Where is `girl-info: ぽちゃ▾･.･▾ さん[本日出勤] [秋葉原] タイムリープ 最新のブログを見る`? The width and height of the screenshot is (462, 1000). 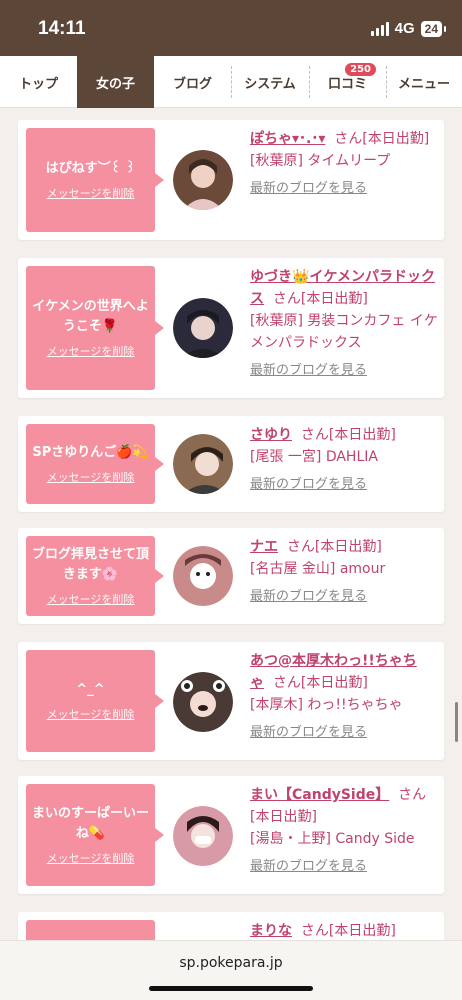
girl-info: ぽちゃ▾･.･▾ さん[本日出勤] [秋葉原] タイムリープ 最新のブログを見る is located at coordinates (344, 164).